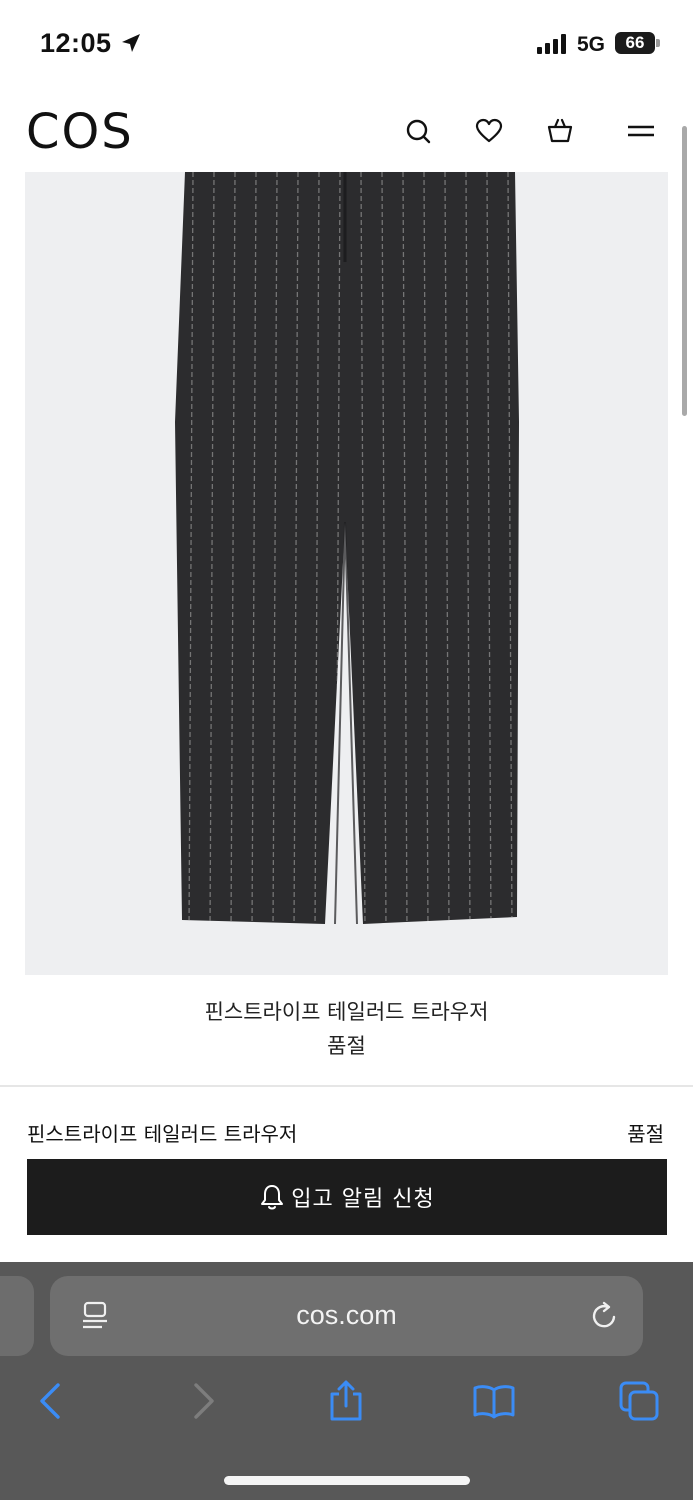 The image size is (693, 1500). I want to click on product-title: 핀스트라이프 테일러드 트라우저, so click(346, 1011).